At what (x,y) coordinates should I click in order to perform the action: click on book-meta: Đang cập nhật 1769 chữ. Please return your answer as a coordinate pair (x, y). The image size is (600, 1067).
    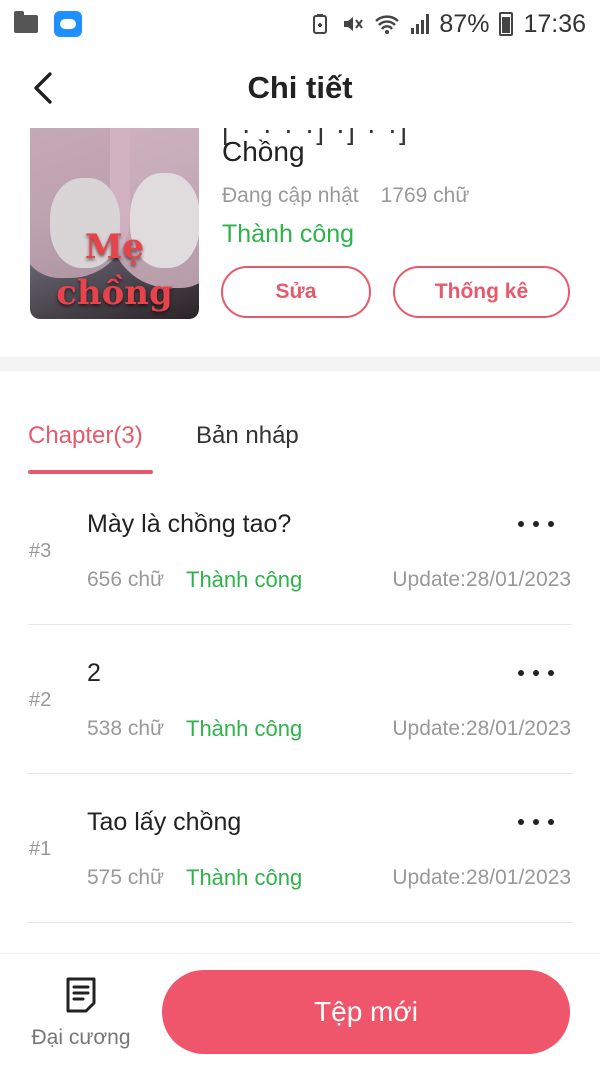
    Looking at the image, I should click on (345, 196).